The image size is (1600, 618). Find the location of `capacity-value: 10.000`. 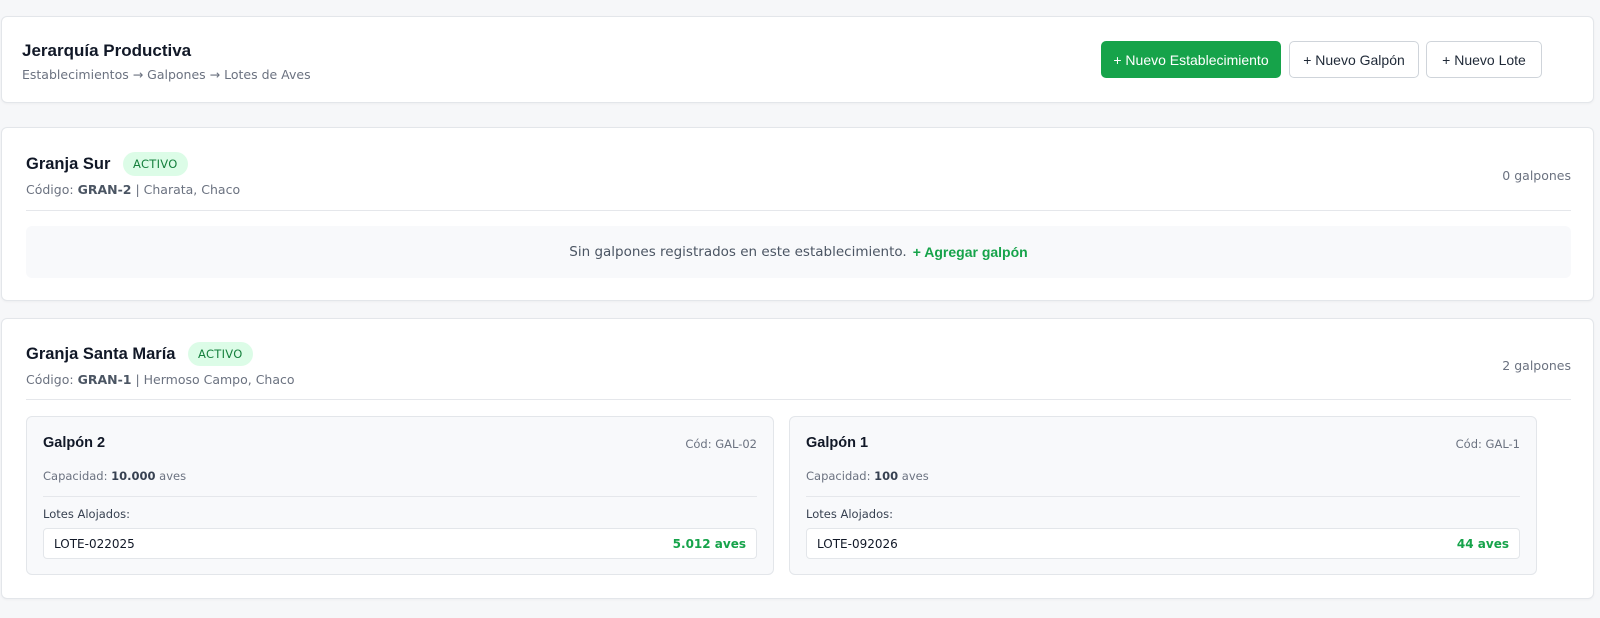

capacity-value: 10.000 is located at coordinates (133, 476).